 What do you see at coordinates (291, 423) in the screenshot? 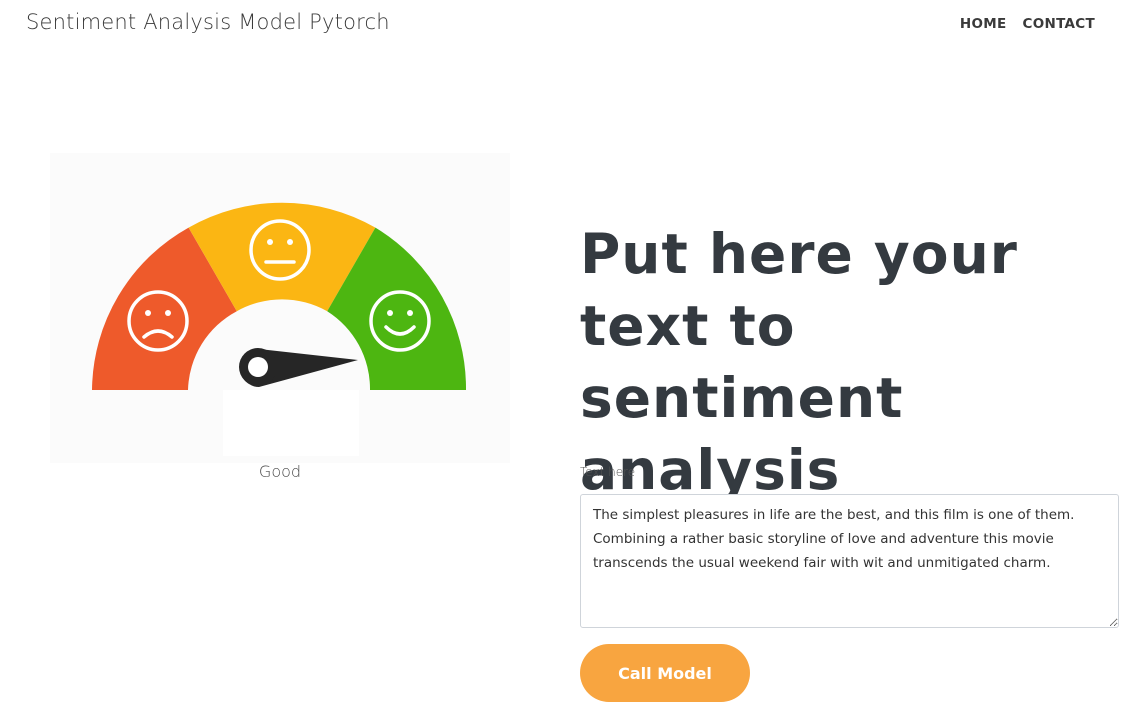
I see `gauge-base` at bounding box center [291, 423].